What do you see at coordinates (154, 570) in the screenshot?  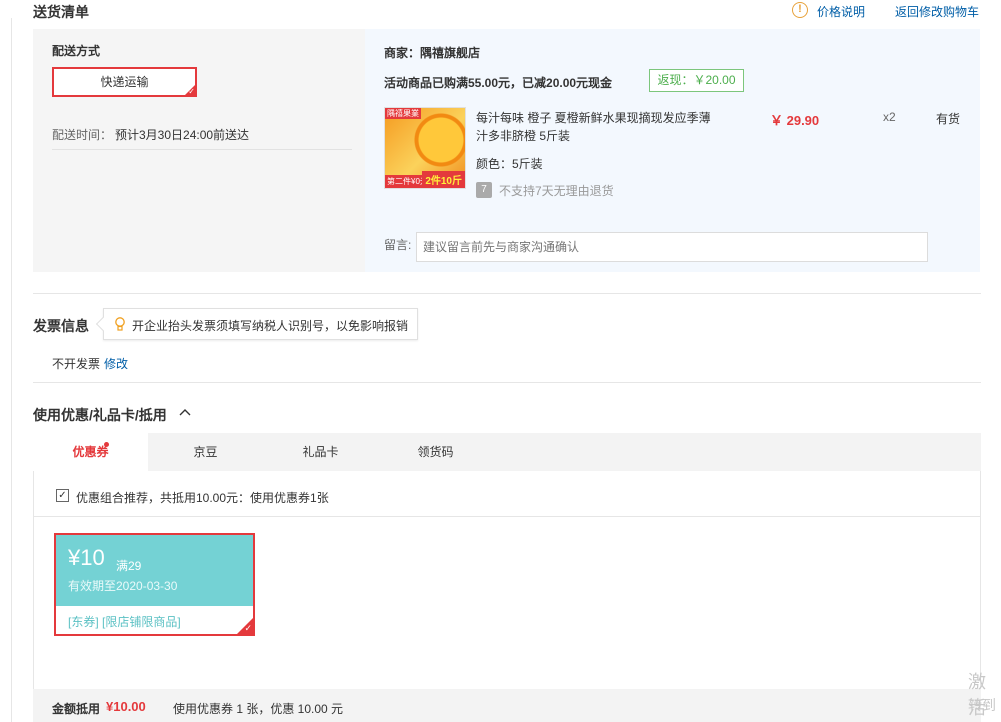 I see `coupon-header: ¥10 满29 有效期至2020-03-30` at bounding box center [154, 570].